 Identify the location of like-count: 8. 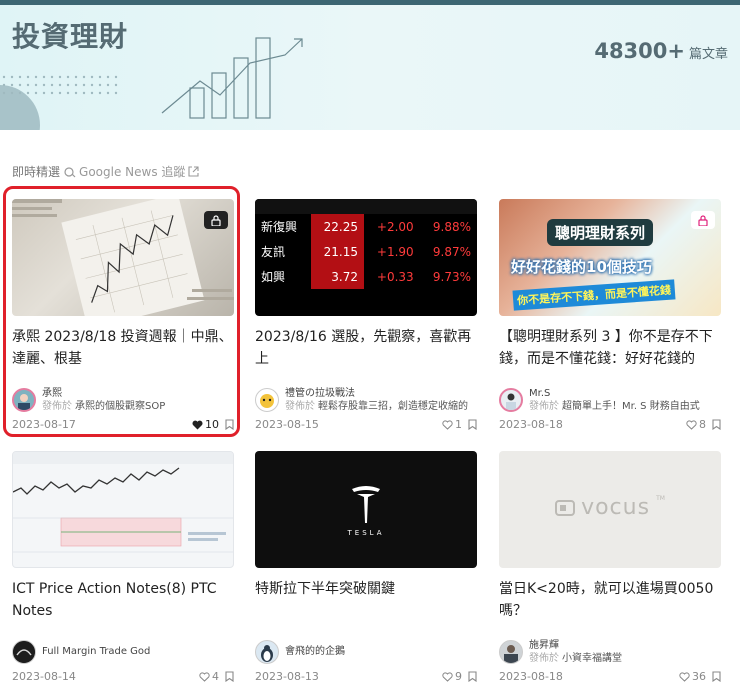
(702, 424).